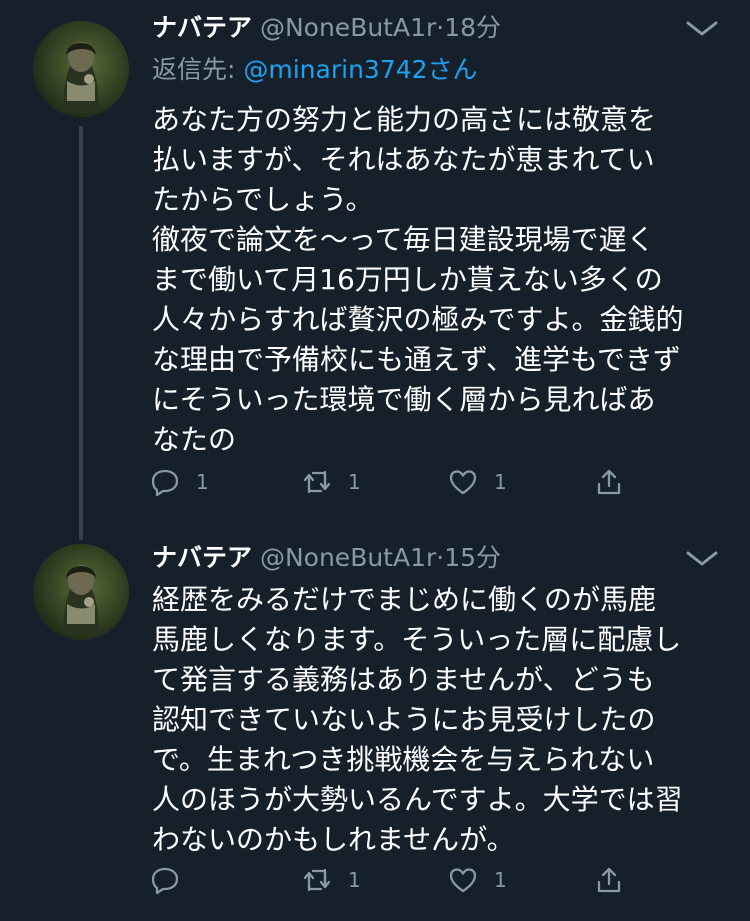 Image resolution: width=750 pixels, height=921 pixels. I want to click on reply-button, so click(173, 880).